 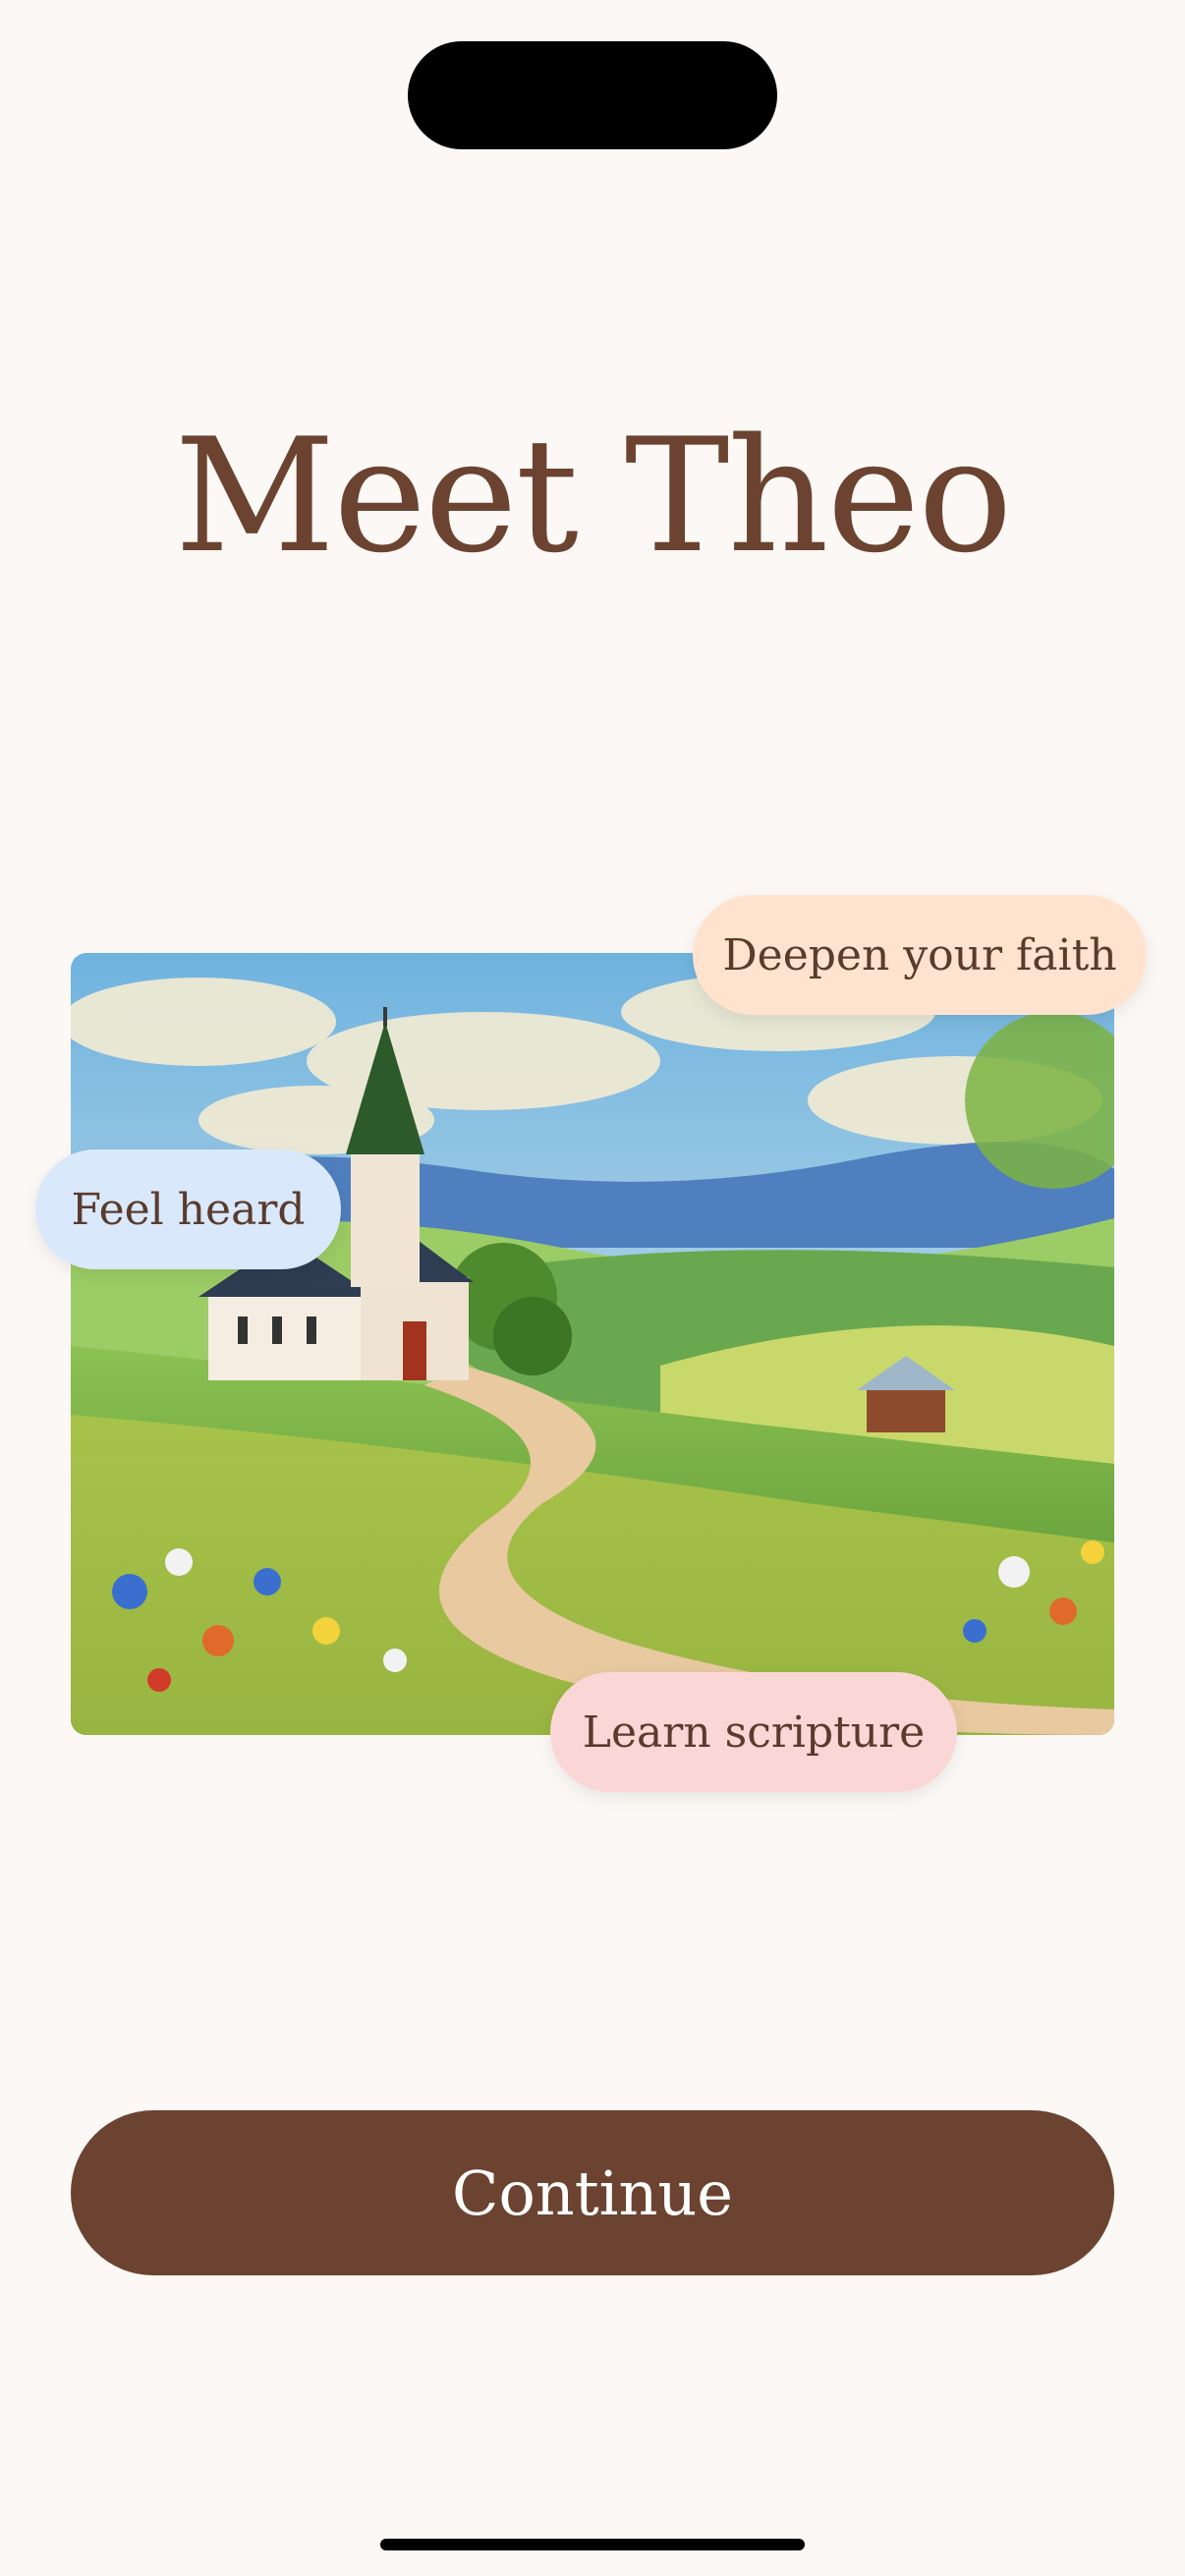 What do you see at coordinates (592, 2192) in the screenshot?
I see `continue-button: Continue` at bounding box center [592, 2192].